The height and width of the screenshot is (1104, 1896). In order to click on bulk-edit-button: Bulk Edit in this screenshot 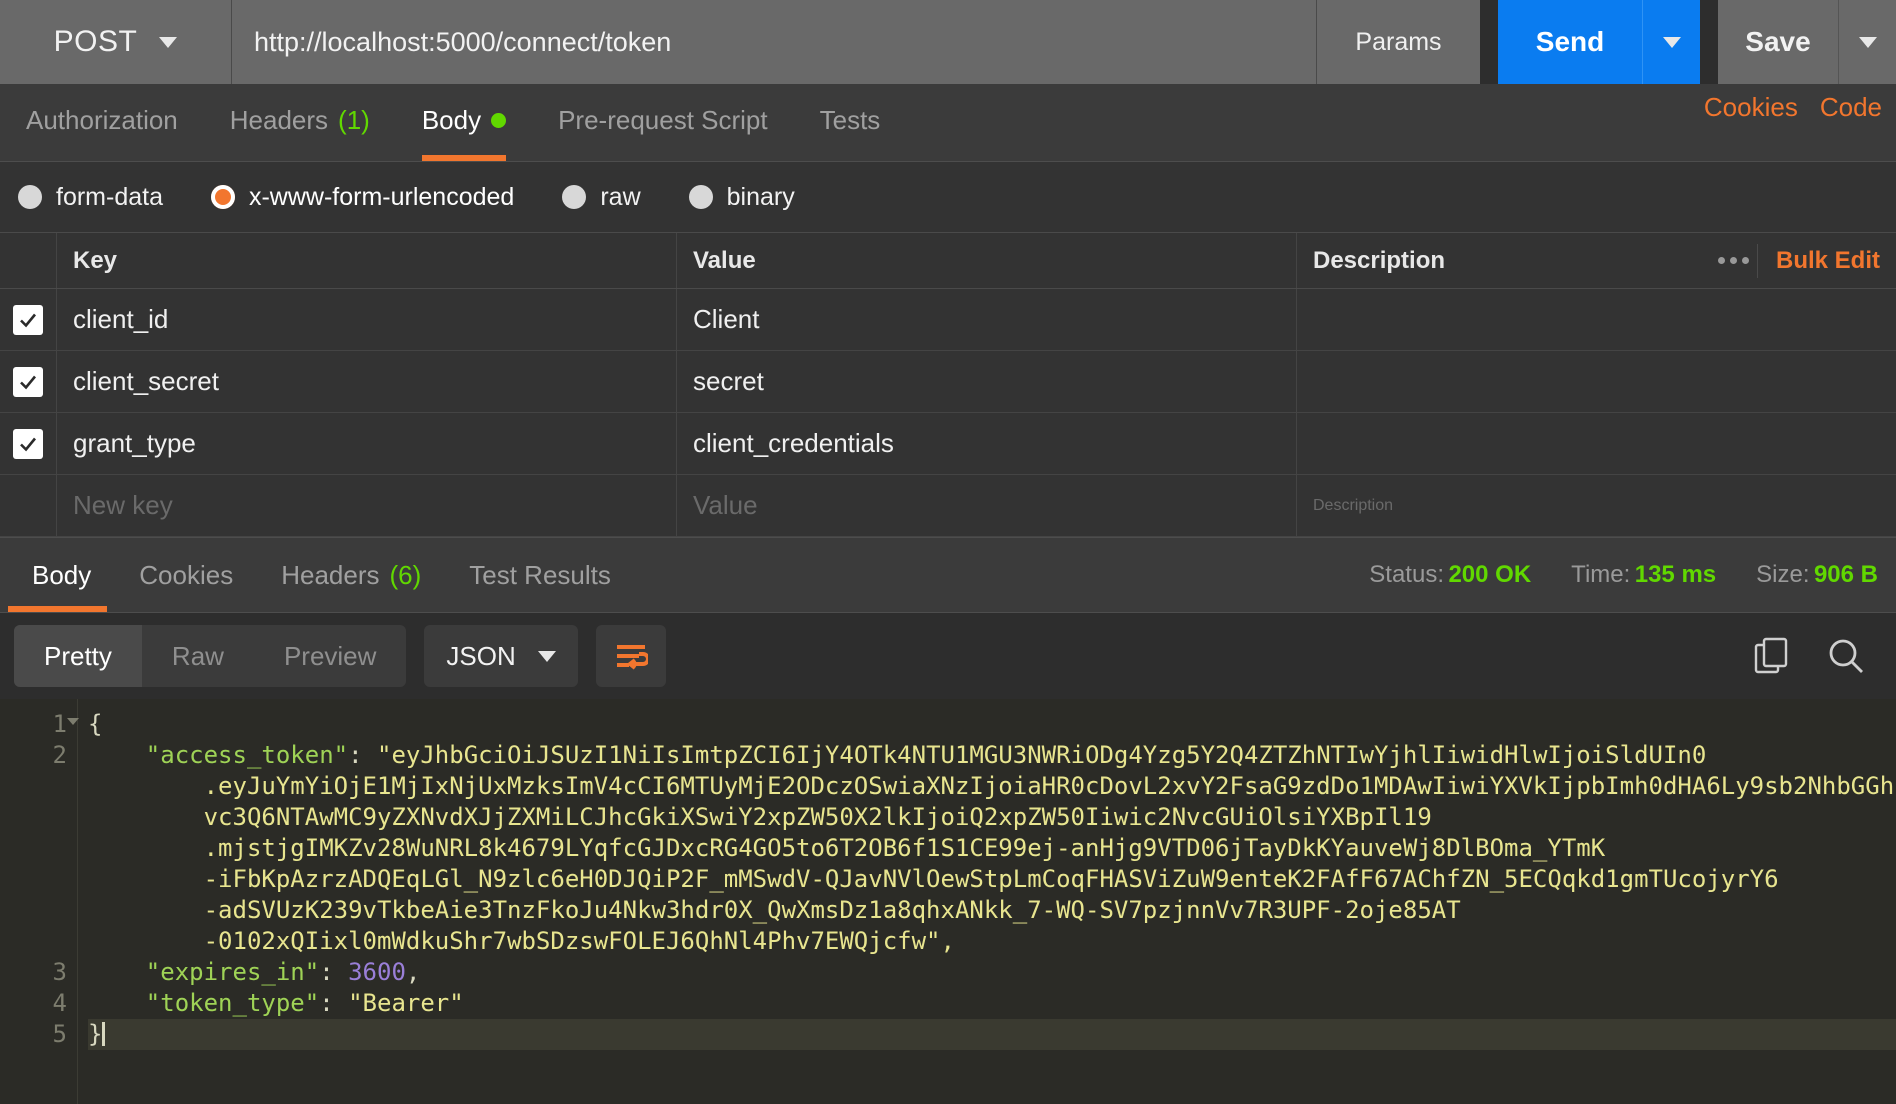, I will do `click(1828, 261)`.